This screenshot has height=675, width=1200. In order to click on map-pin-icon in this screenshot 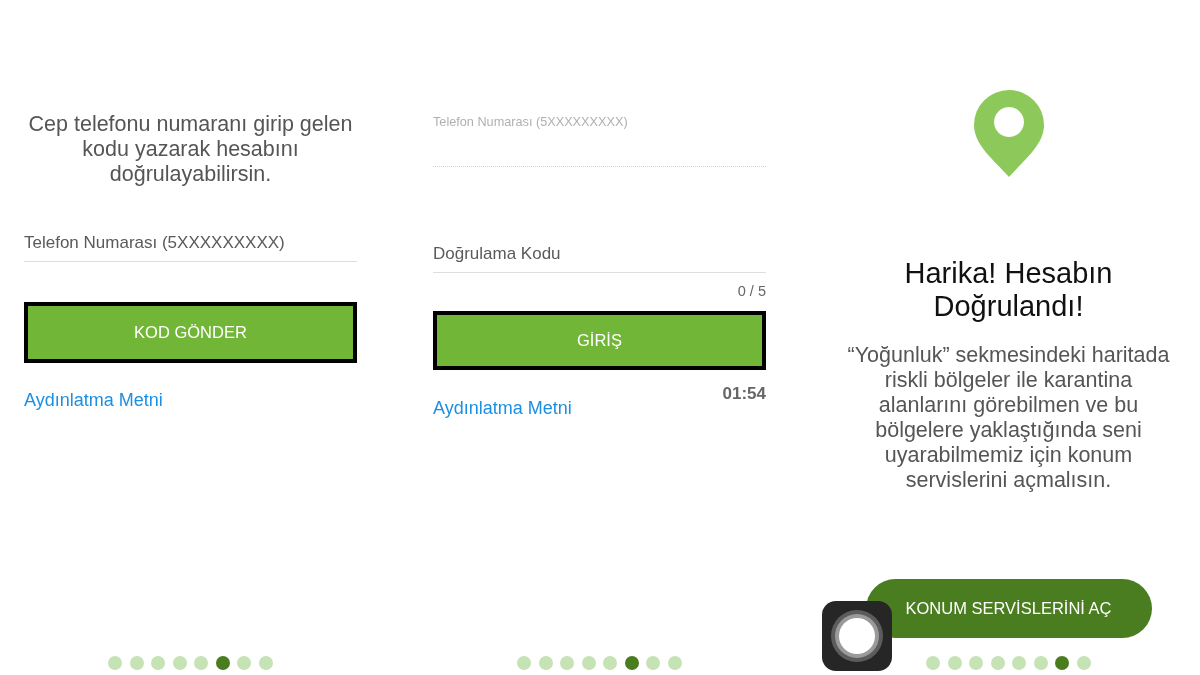, I will do `click(1008, 133)`.